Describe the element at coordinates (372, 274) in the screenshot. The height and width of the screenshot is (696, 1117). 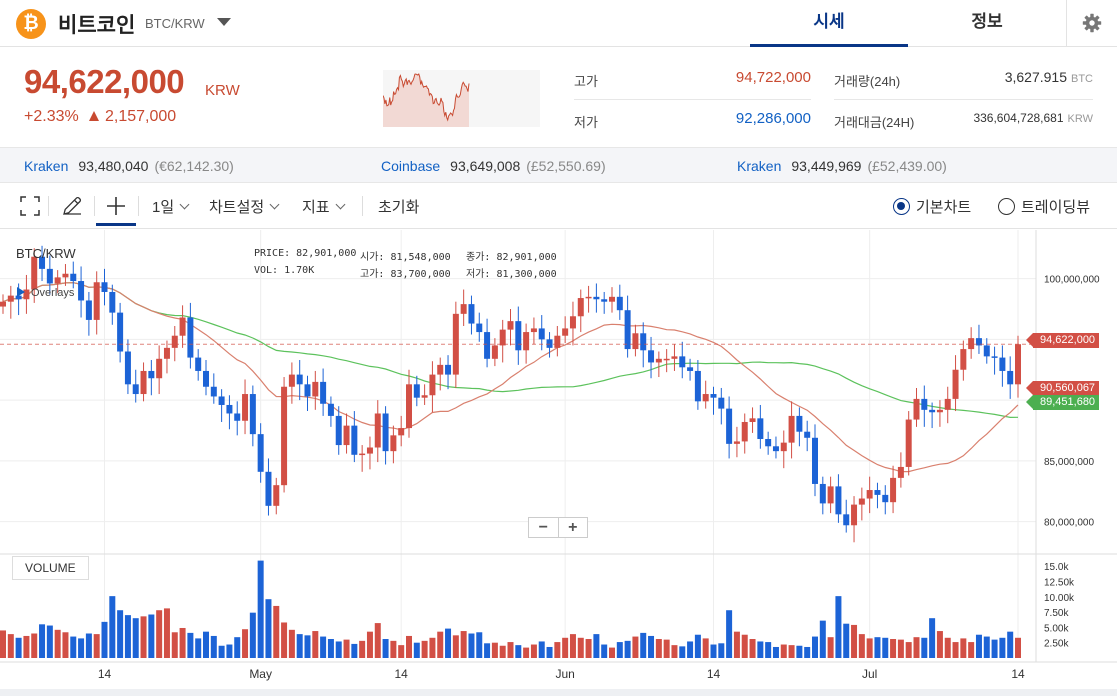
I see `high-label: 고가:` at that location.